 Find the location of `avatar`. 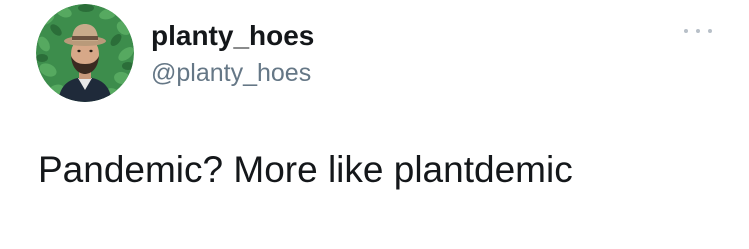

avatar is located at coordinates (85, 53).